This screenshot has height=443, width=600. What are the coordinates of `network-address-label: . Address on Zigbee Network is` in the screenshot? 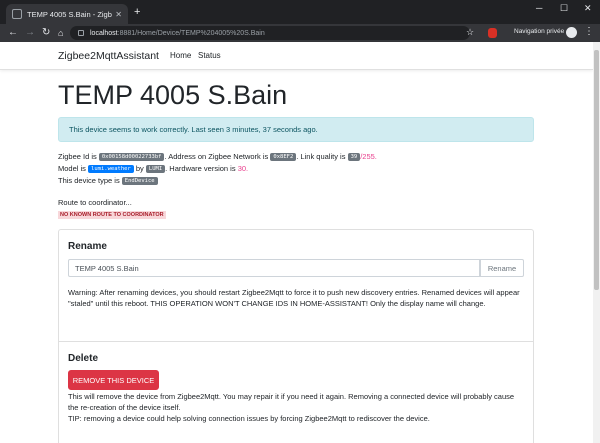 It's located at (216, 156).